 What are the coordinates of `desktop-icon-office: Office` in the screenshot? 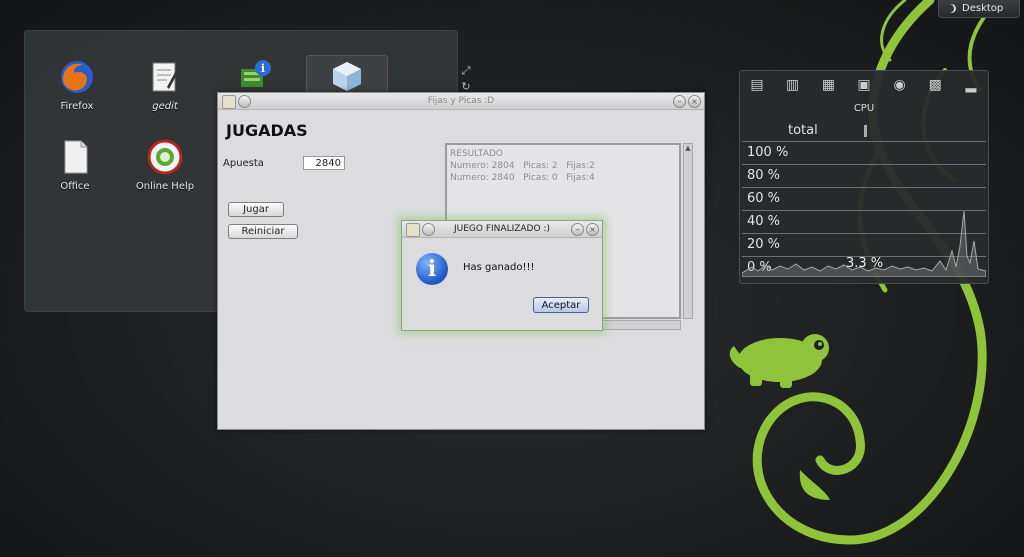 It's located at (75, 164).